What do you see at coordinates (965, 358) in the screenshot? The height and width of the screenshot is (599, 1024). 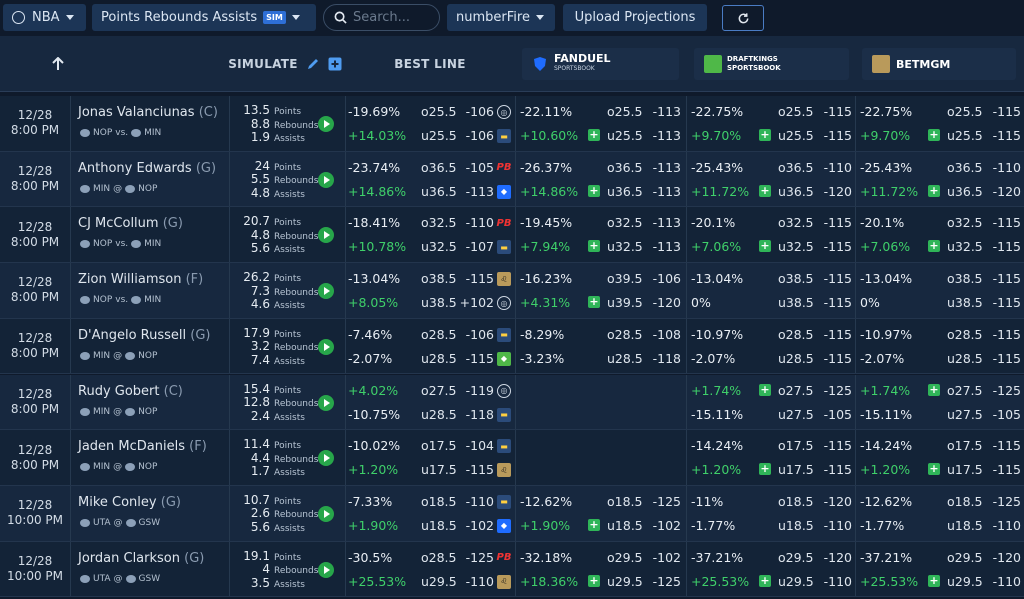 I see `mgm-line: u28.5` at bounding box center [965, 358].